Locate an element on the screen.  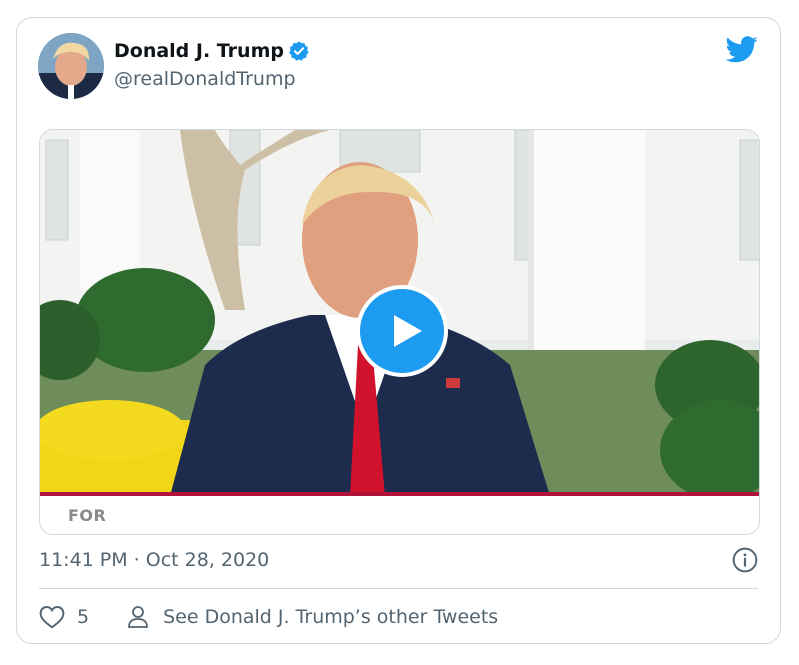
heart-icon is located at coordinates (52, 617).